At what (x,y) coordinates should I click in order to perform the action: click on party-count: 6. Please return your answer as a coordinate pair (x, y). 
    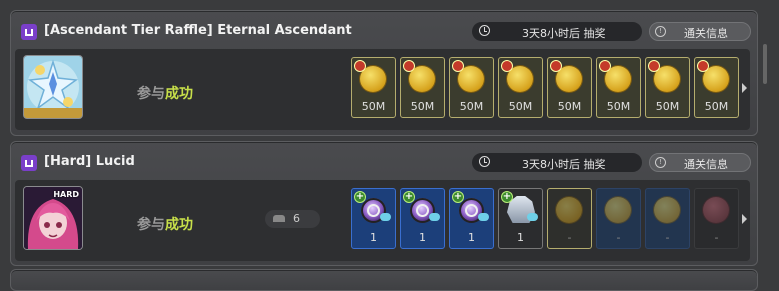
    Looking at the image, I should click on (296, 218).